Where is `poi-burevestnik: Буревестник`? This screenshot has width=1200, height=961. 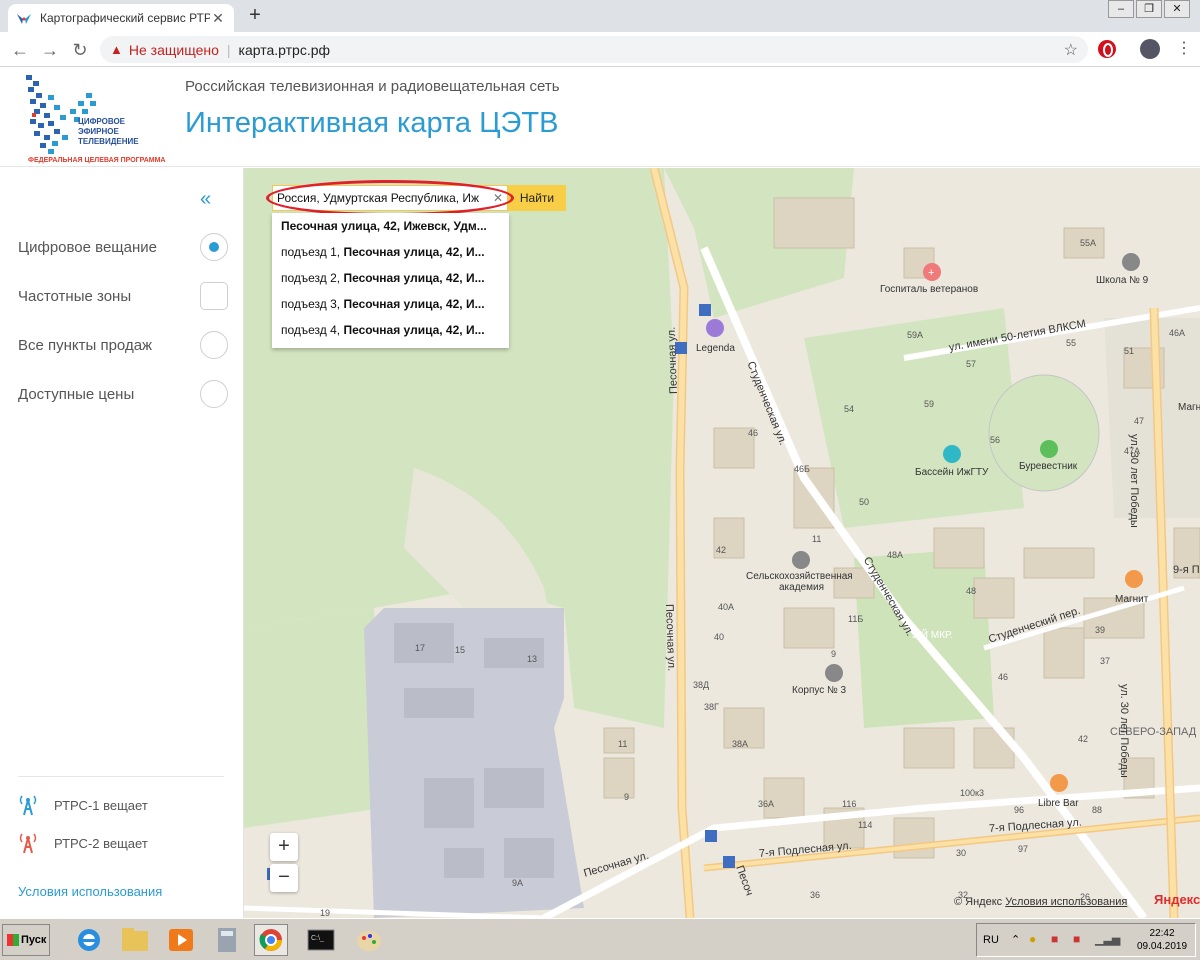 poi-burevestnik: Буревестник is located at coordinates (1048, 466).